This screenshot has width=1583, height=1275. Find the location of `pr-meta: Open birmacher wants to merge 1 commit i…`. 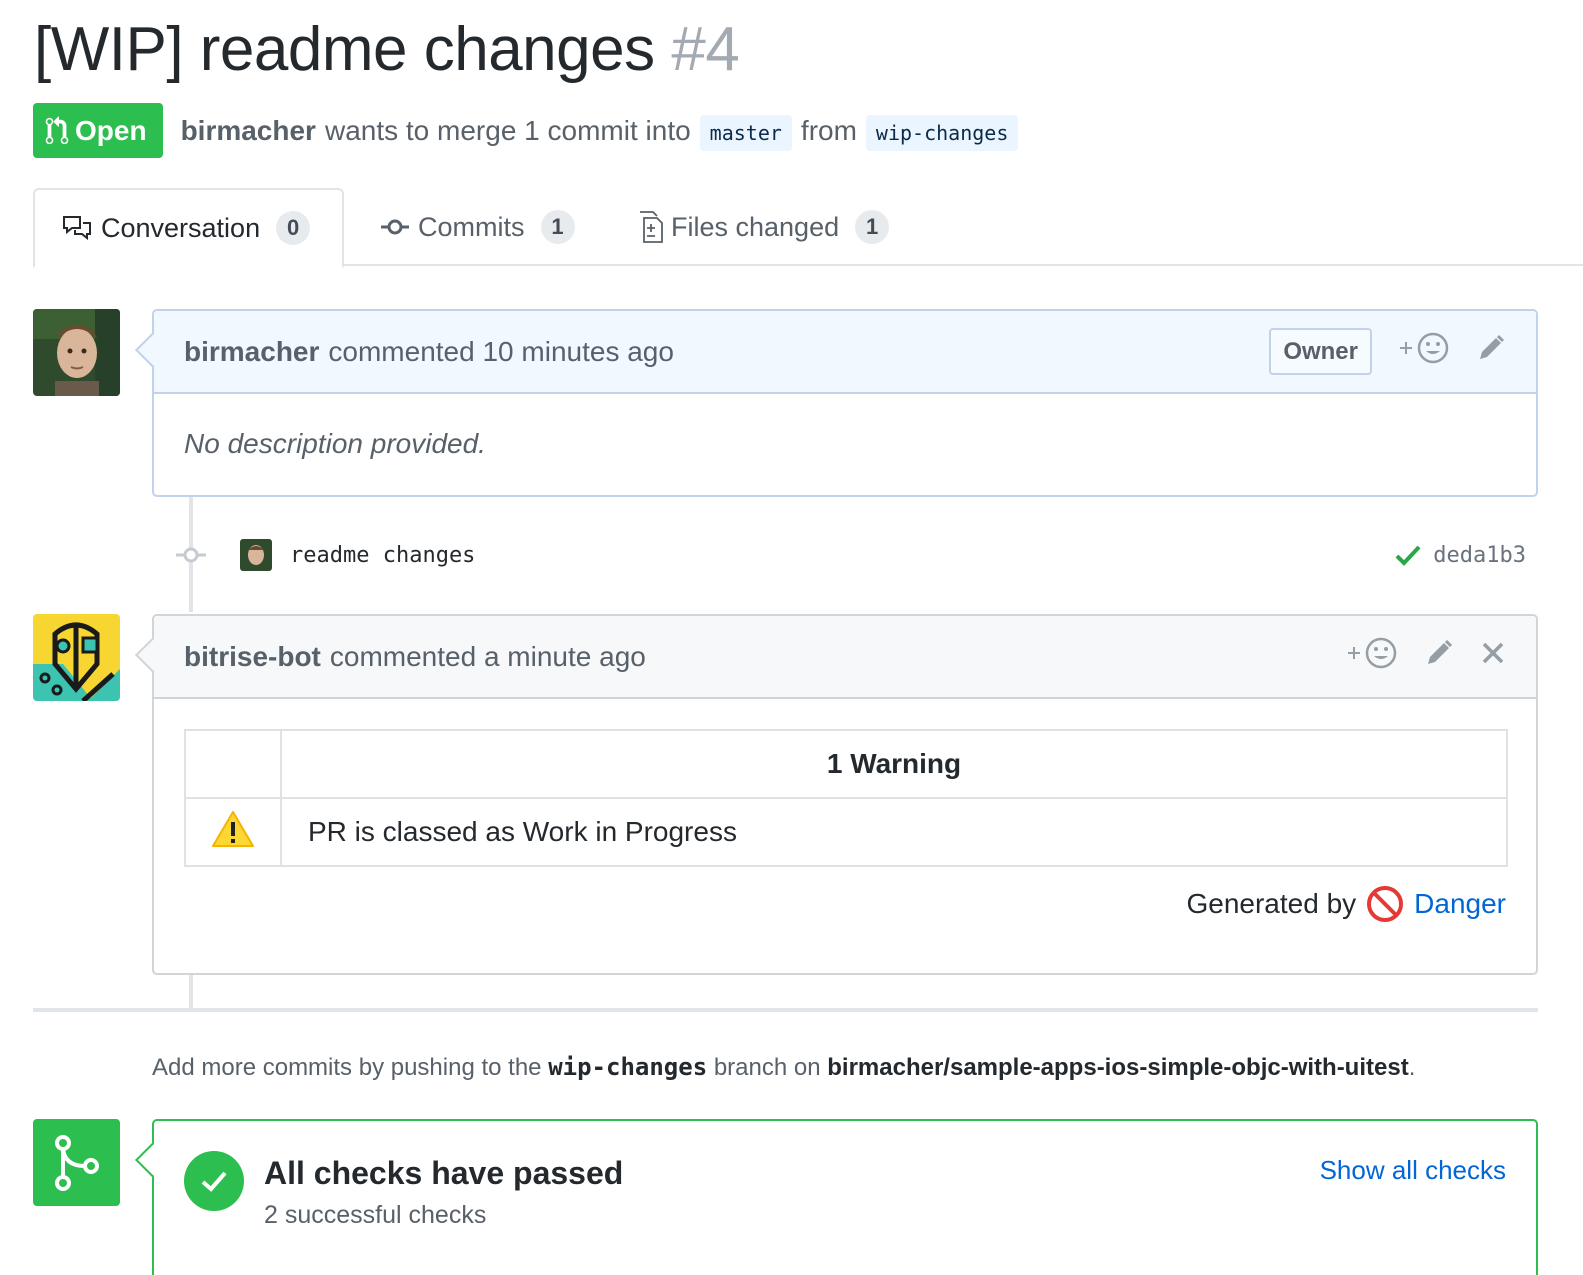

pr-meta: Open birmacher wants to merge 1 commit i… is located at coordinates (530, 130).